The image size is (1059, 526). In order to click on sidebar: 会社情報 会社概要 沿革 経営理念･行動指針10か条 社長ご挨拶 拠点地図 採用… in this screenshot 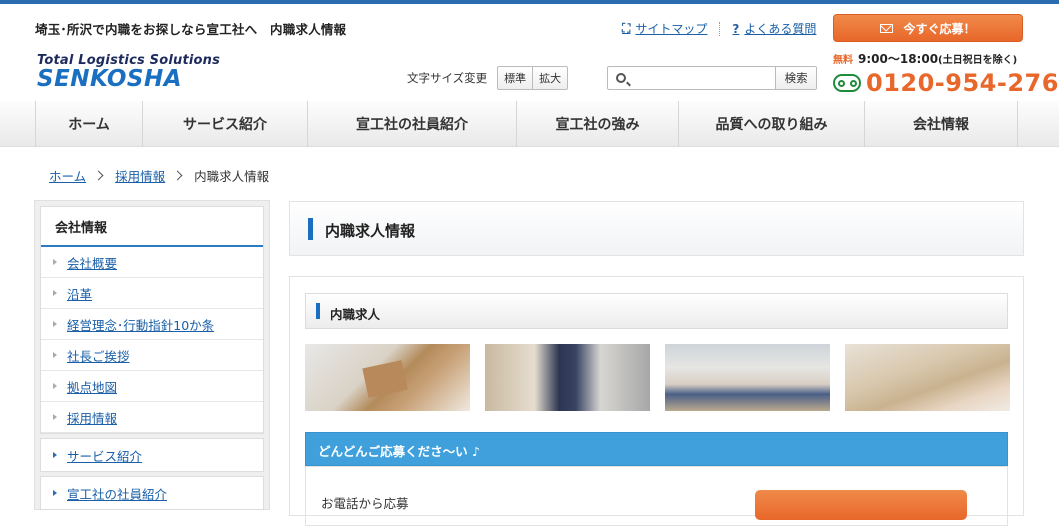, I will do `click(152, 355)`.